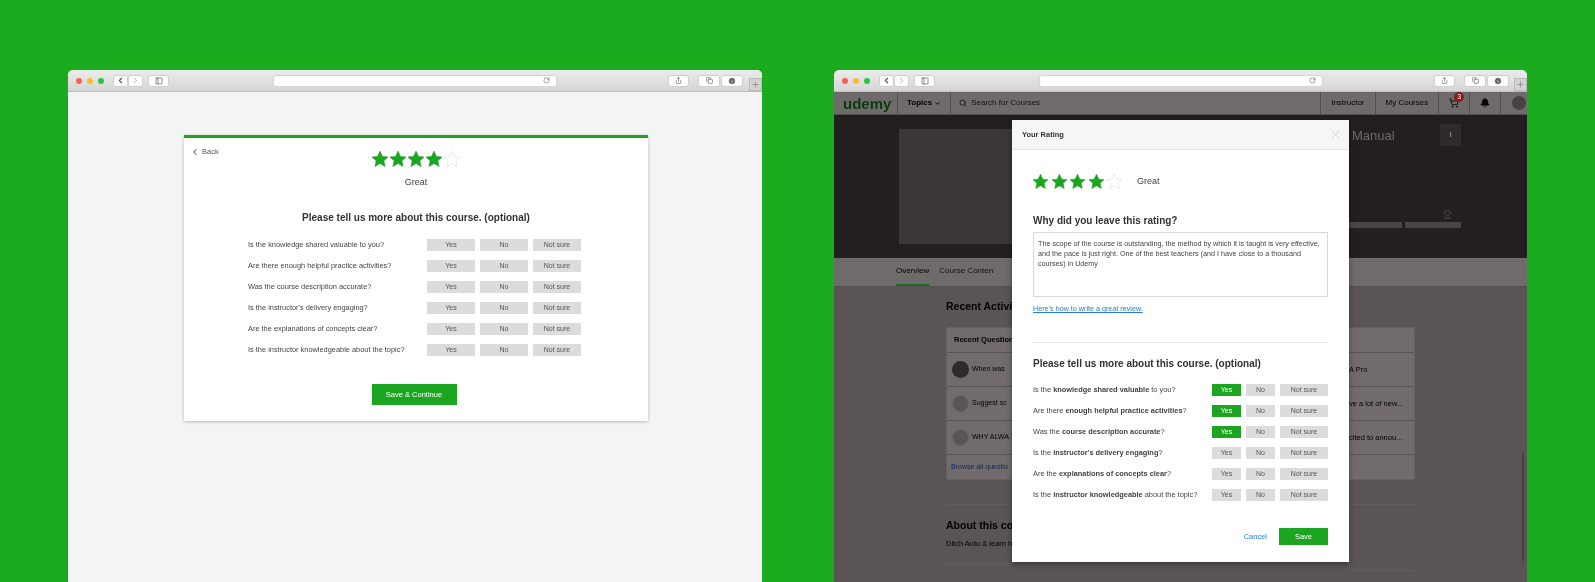 The width and height of the screenshot is (1595, 582). Describe the element at coordinates (1450, 135) in the screenshot. I see `info-button: i` at that location.